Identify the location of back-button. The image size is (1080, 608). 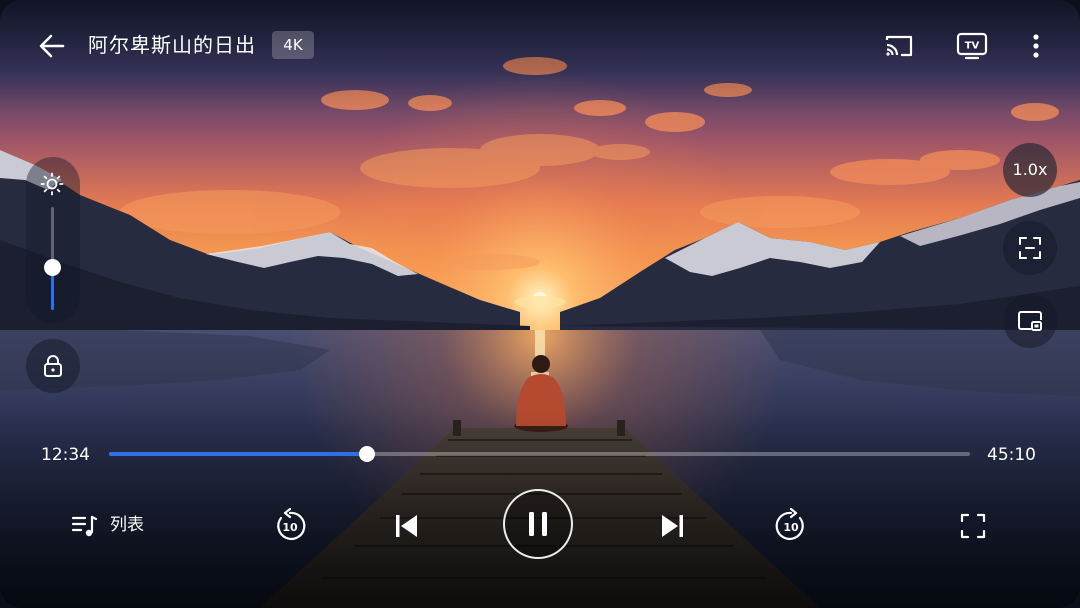
(52, 46).